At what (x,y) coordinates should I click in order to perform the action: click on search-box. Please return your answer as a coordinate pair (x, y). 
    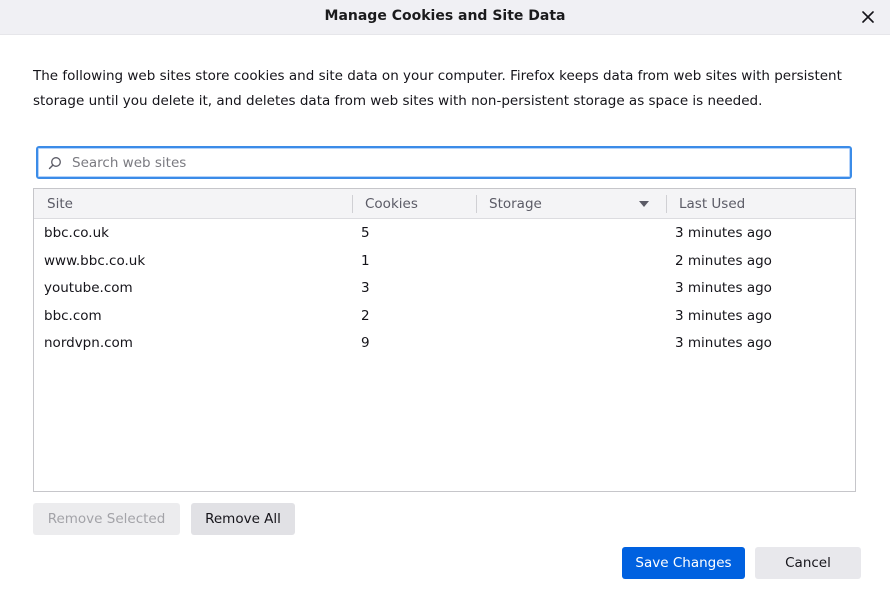
    Looking at the image, I should click on (444, 162).